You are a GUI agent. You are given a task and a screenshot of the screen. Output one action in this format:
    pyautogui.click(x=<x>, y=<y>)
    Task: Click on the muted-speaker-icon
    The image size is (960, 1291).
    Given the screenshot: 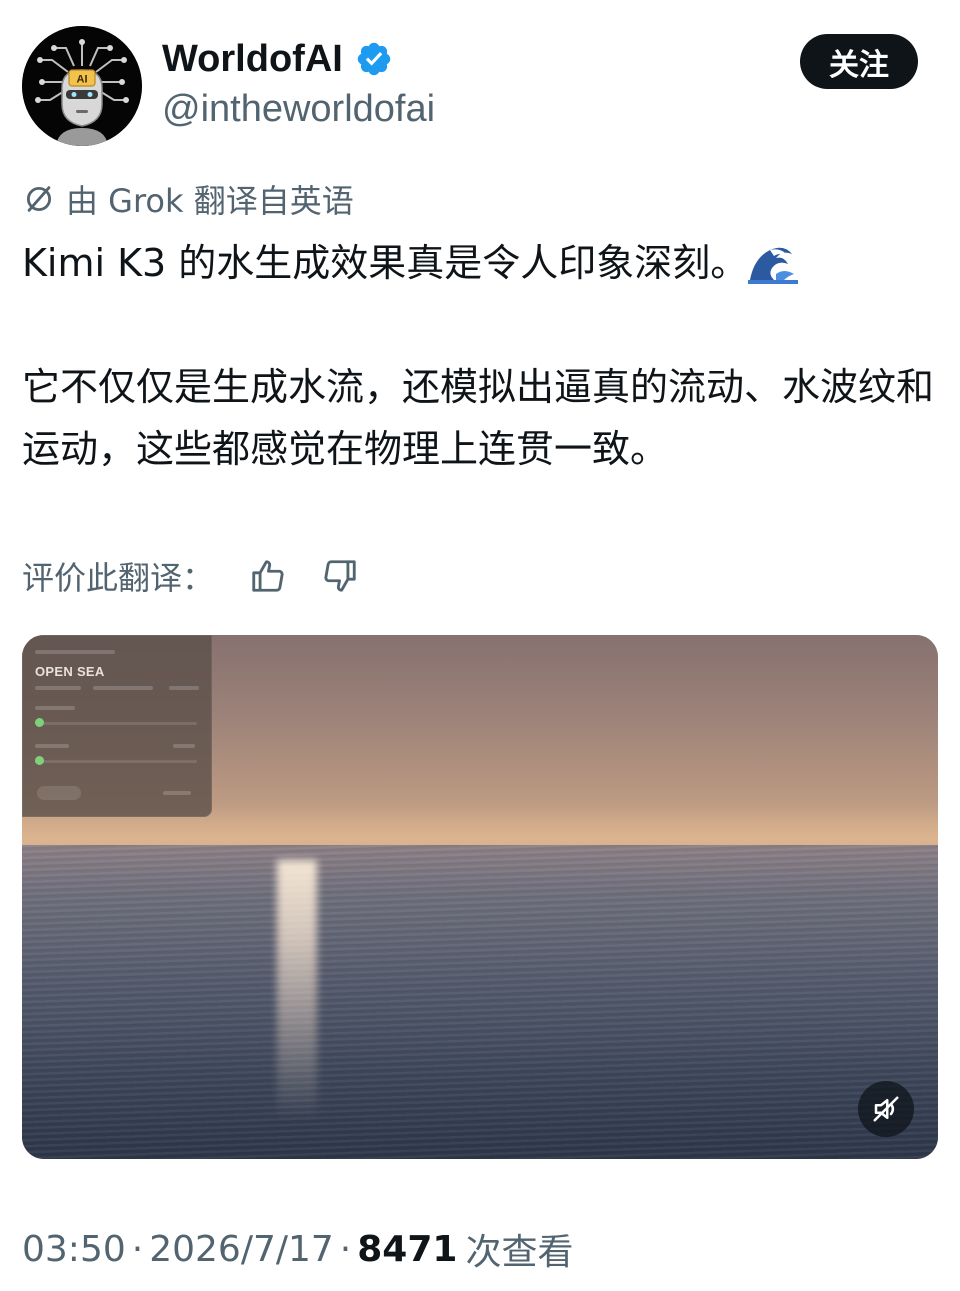 What is the action you would take?
    pyautogui.click(x=886, y=1109)
    